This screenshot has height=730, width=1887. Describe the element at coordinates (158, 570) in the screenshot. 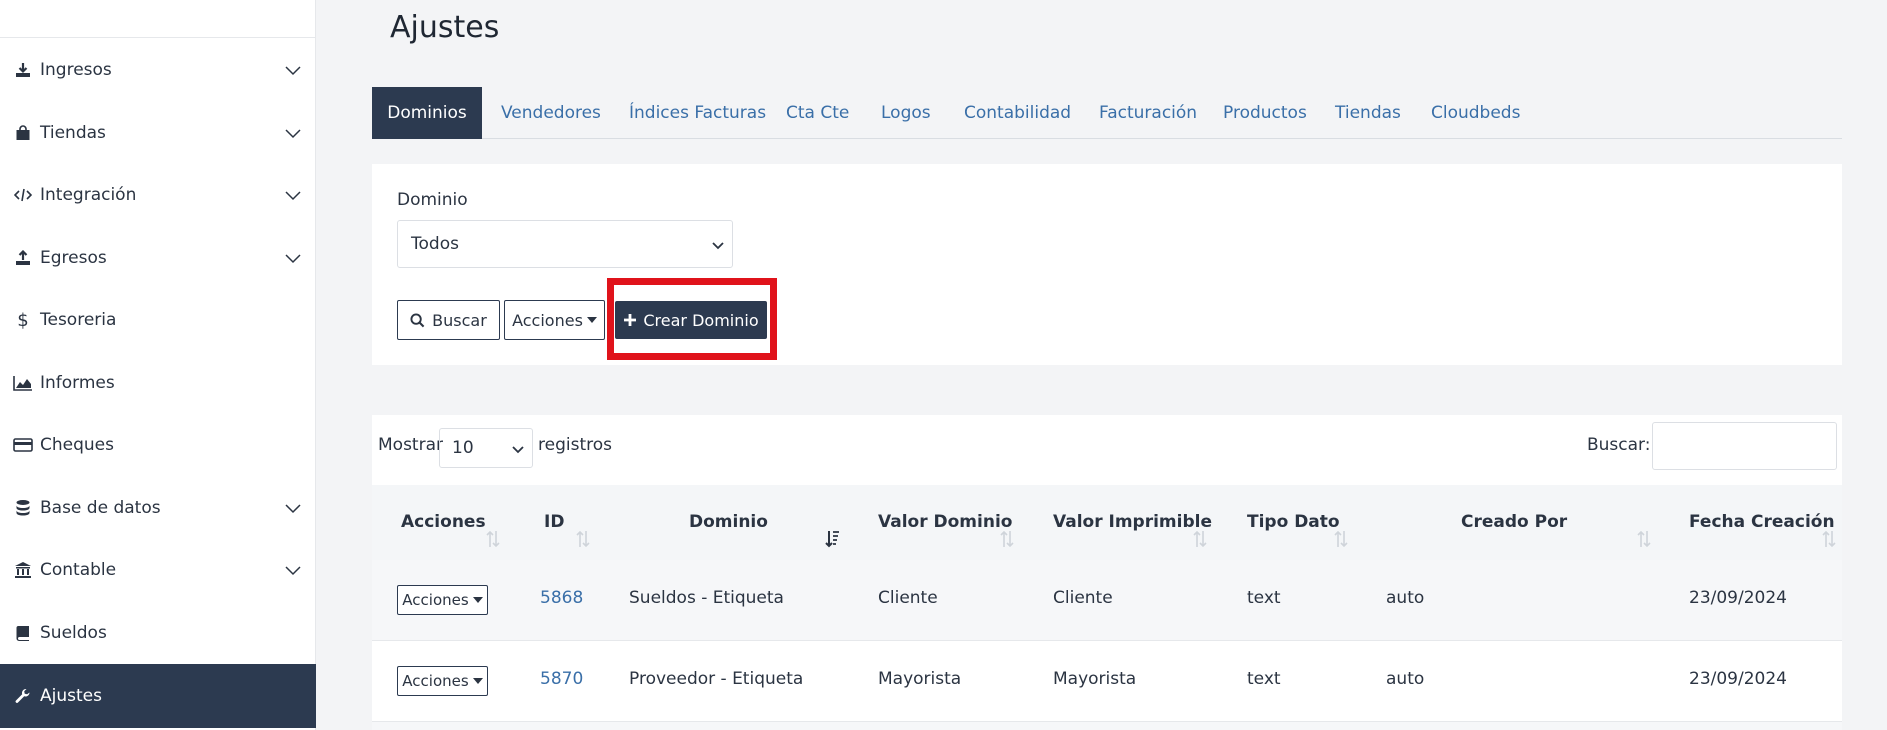

I see `sidebar-item-contable: Contable` at that location.